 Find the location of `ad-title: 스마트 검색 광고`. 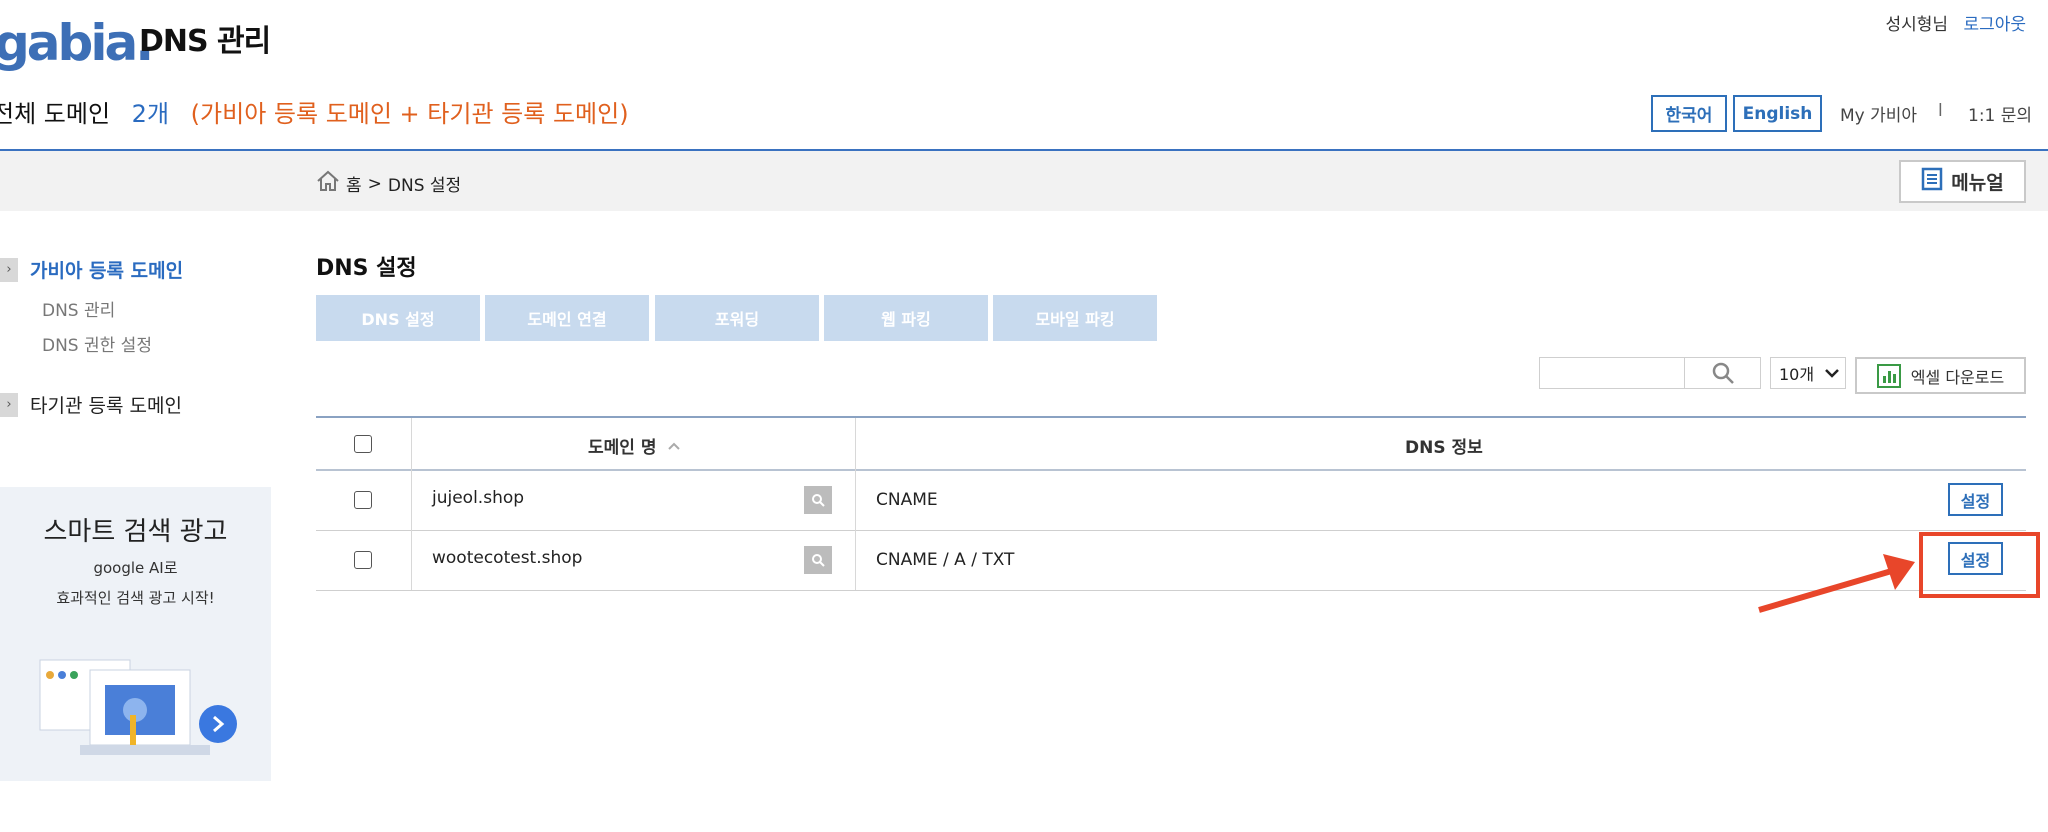

ad-title: 스마트 검색 광고 is located at coordinates (135, 532).